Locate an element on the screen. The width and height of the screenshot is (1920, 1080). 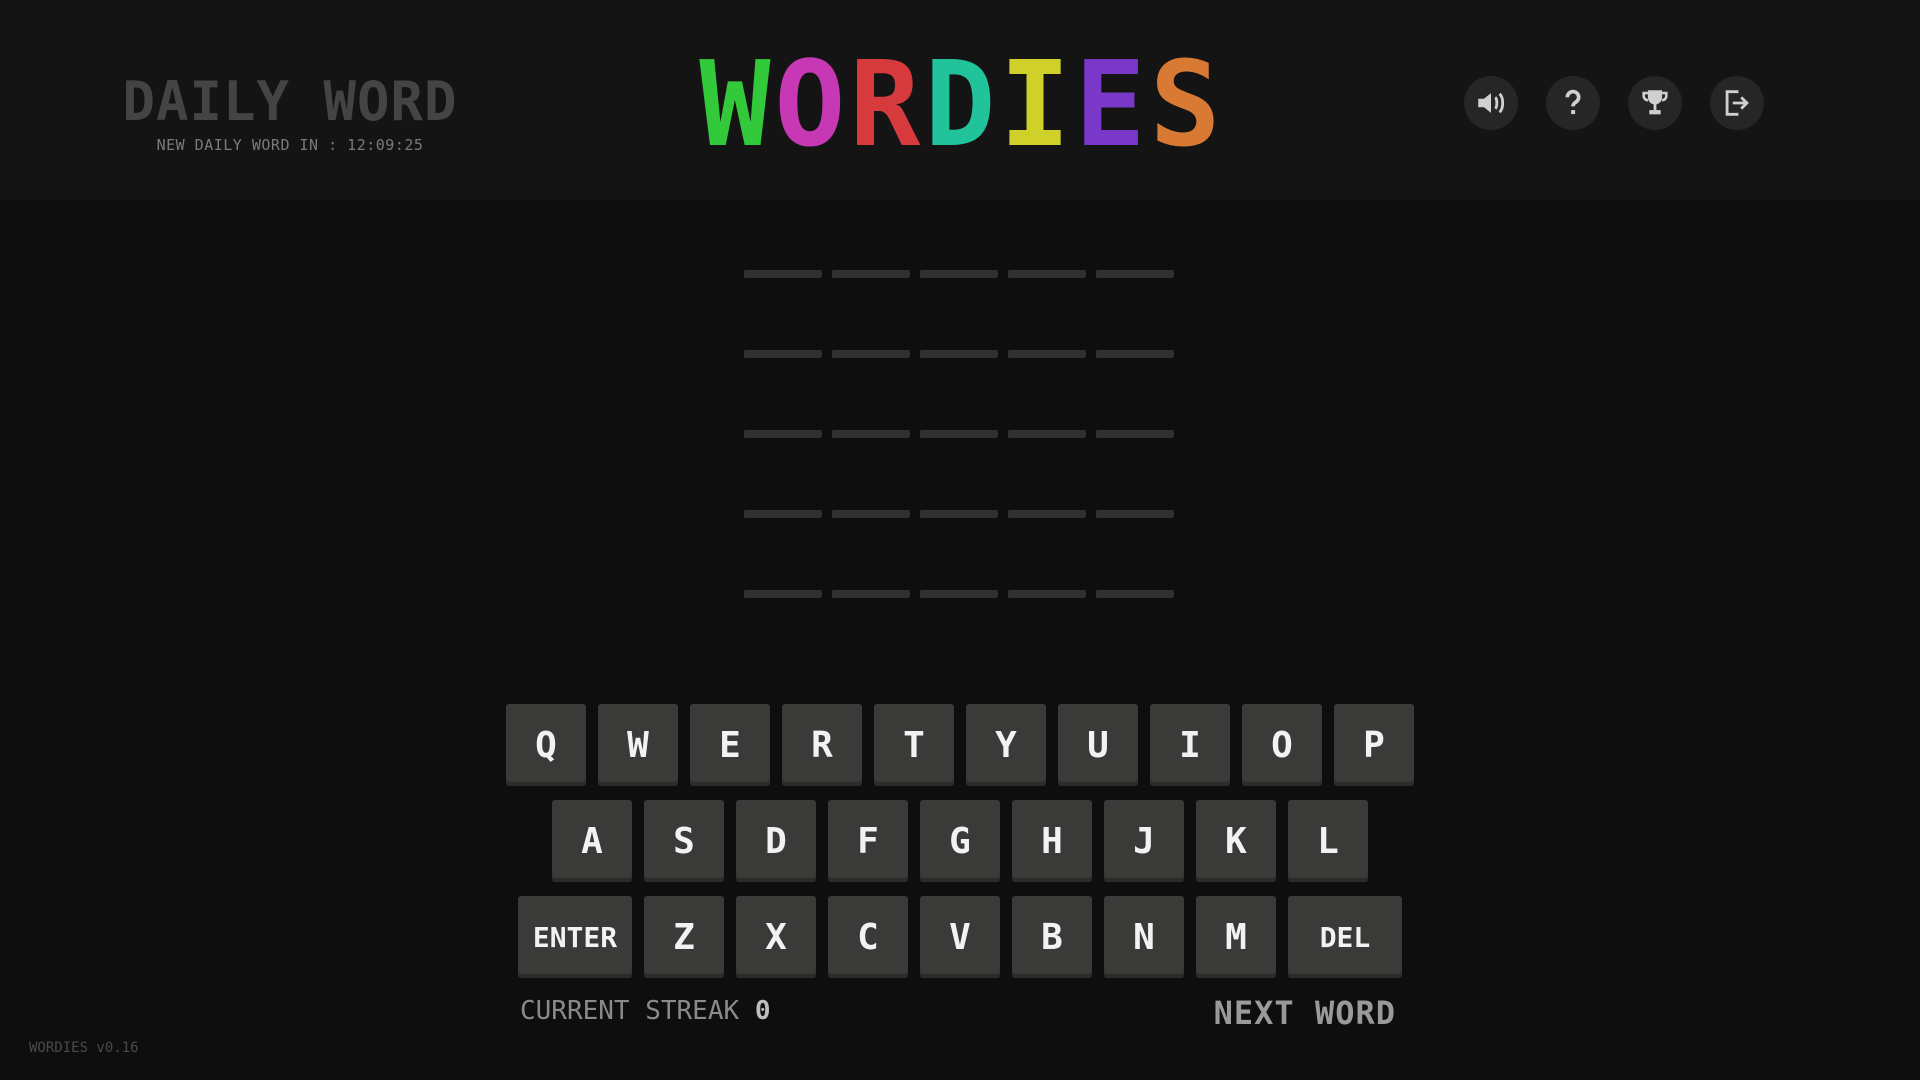
key-n: N is located at coordinates (1144, 937).